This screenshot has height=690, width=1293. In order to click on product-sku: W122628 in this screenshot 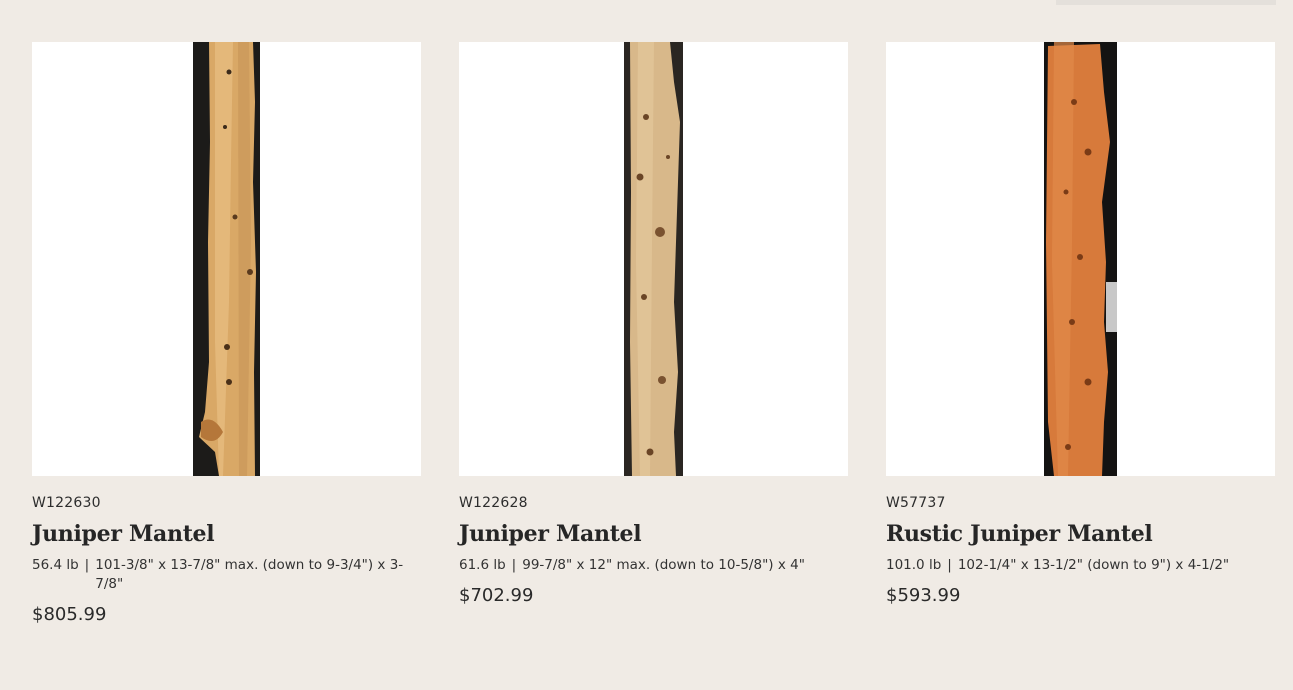, I will do `click(493, 503)`.